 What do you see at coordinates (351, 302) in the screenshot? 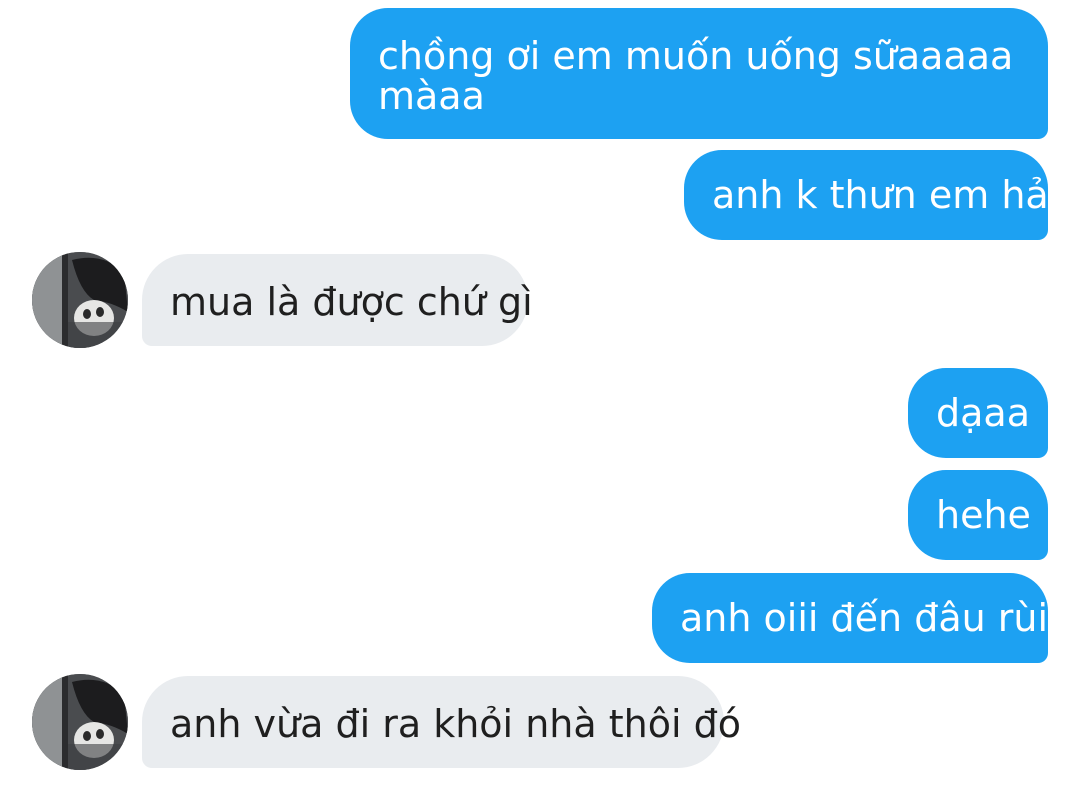
I see `message-text: mua là được chứ gì` at bounding box center [351, 302].